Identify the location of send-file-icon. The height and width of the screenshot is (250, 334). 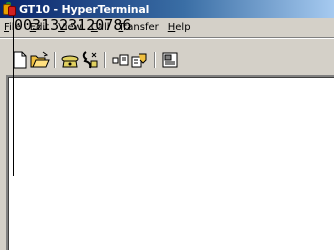
(120, 60).